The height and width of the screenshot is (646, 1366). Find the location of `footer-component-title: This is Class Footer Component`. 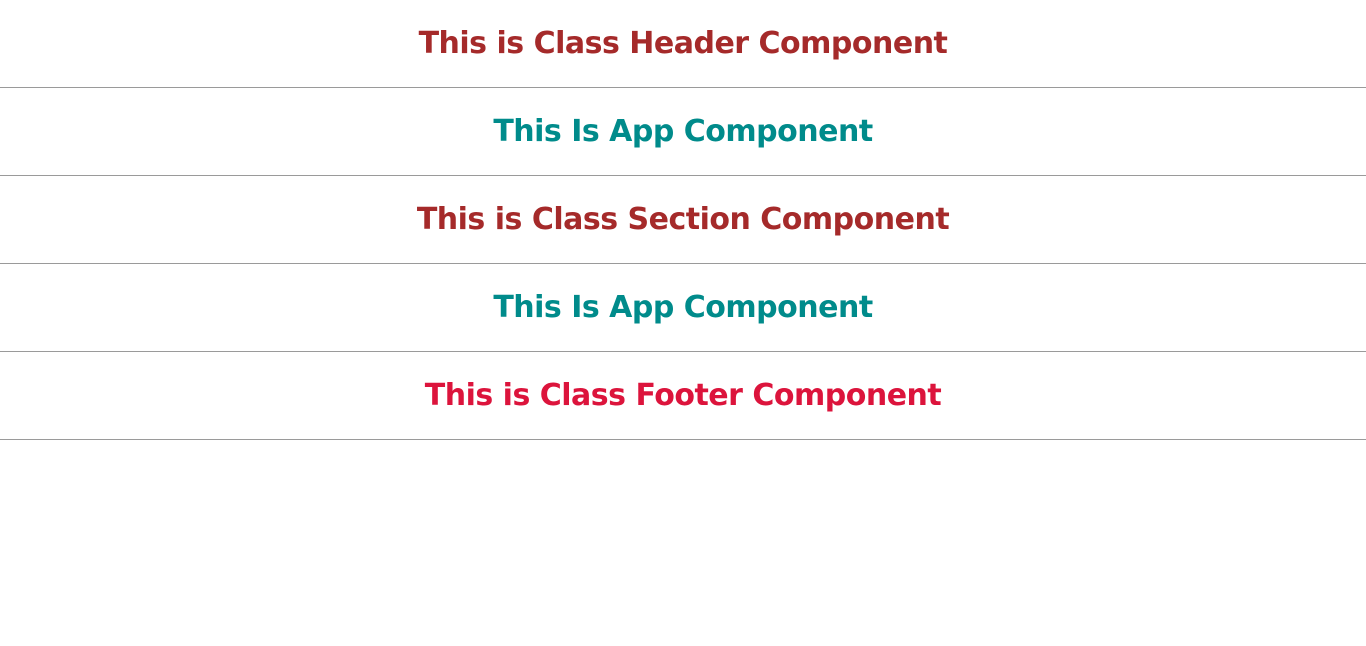

footer-component-title: This is Class Footer Component is located at coordinates (683, 395).